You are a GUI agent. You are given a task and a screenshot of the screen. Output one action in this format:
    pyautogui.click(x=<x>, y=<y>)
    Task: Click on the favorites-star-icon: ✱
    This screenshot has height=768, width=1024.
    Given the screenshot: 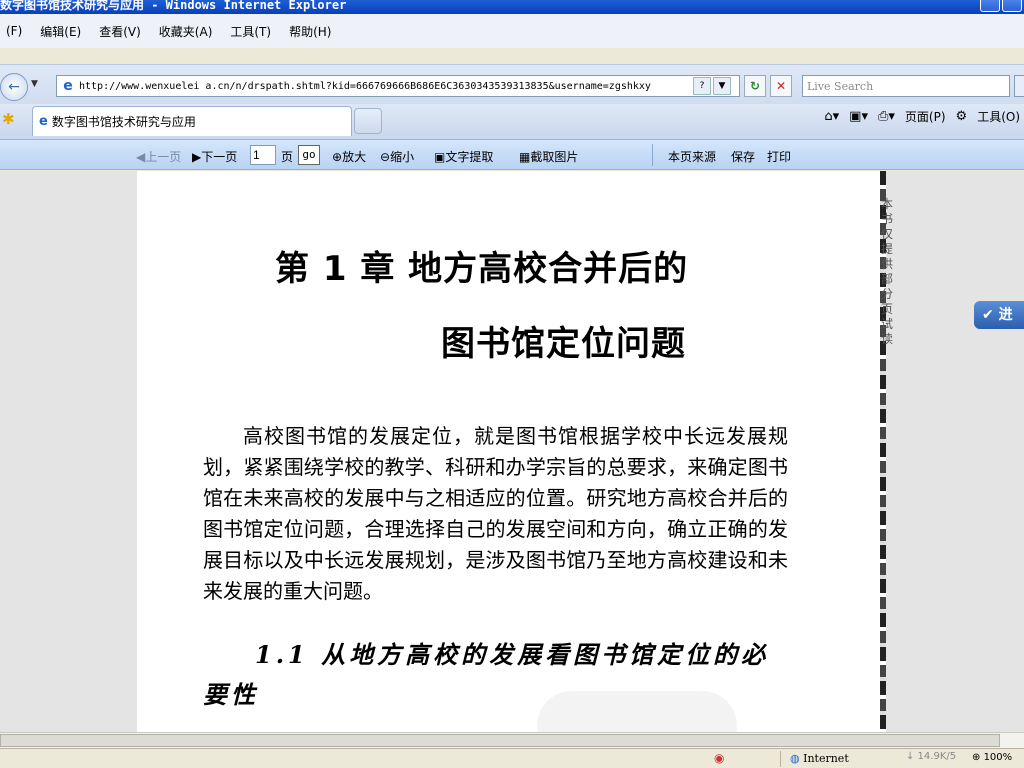 What is the action you would take?
    pyautogui.click(x=8, y=119)
    